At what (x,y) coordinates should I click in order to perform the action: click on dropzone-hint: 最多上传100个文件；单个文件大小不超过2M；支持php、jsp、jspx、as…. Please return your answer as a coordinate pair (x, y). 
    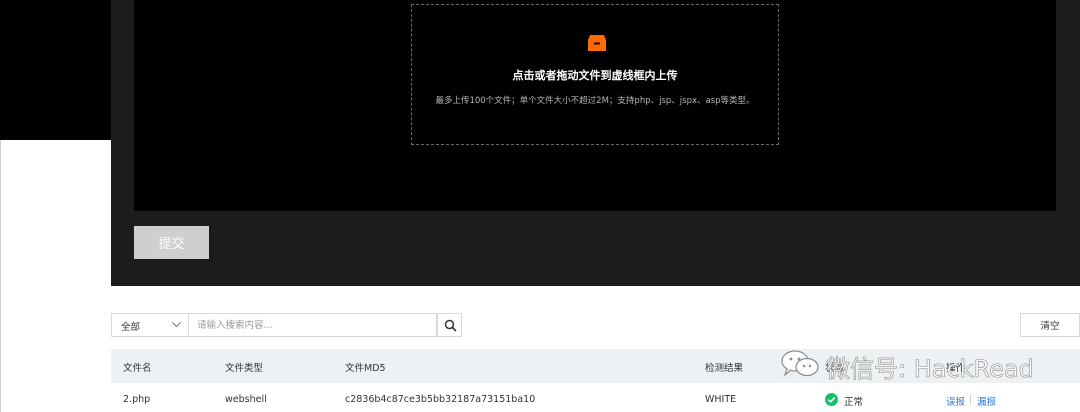
    Looking at the image, I should click on (595, 101).